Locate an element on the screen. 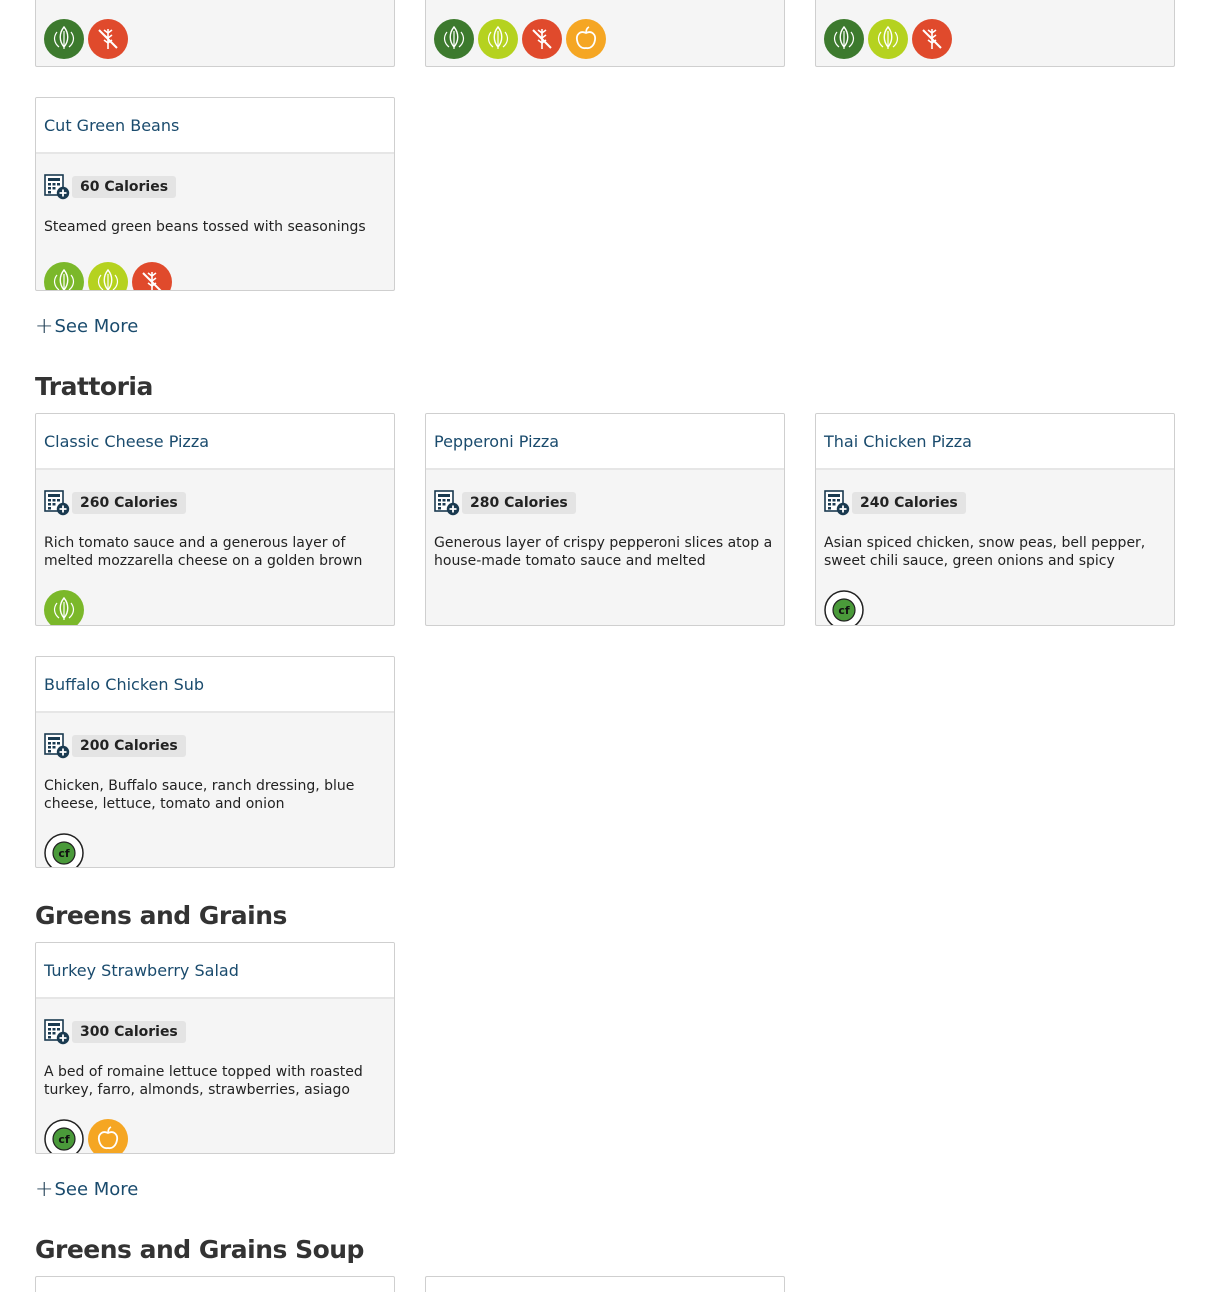 The width and height of the screenshot is (1210, 1292). calories-badge: 260 Calories is located at coordinates (129, 503).